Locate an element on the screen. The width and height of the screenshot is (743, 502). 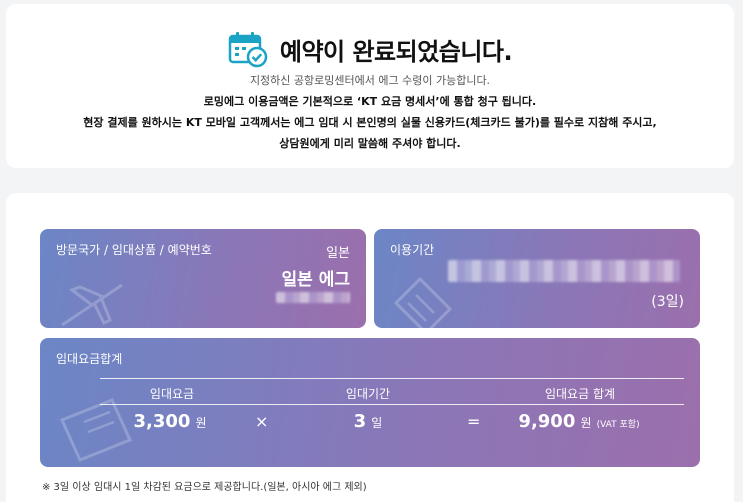
booking-info-panel: 방문국가 / 임대상품 / 예약번호 일본 일본 에그 is located at coordinates (203, 278).